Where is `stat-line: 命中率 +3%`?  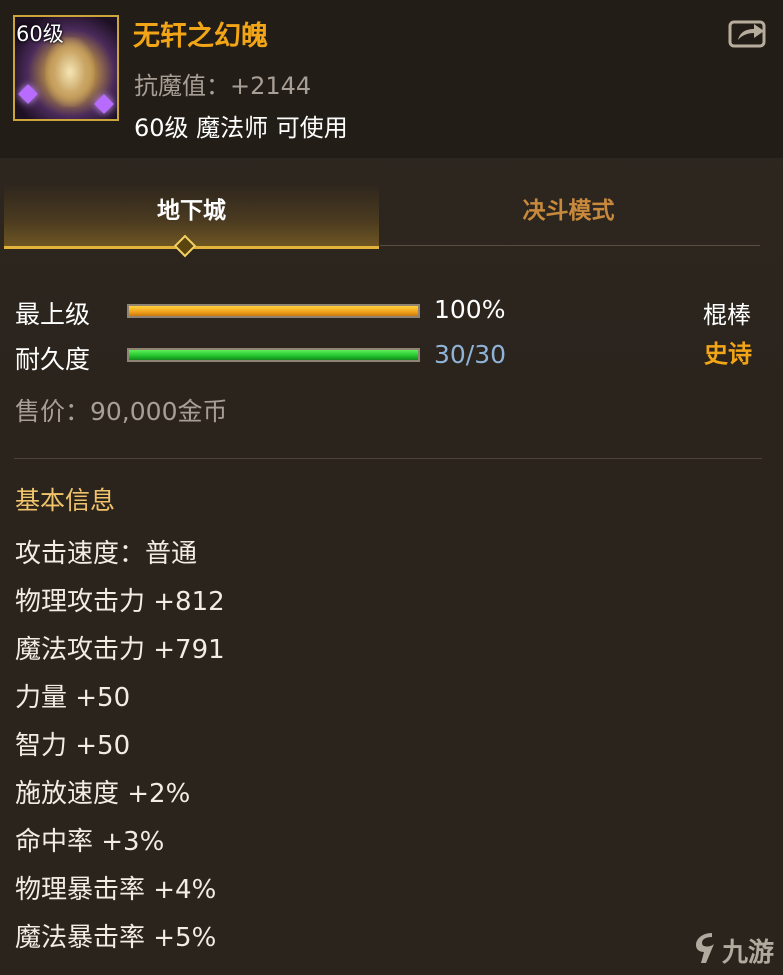 stat-line: 命中率 +3% is located at coordinates (90, 842).